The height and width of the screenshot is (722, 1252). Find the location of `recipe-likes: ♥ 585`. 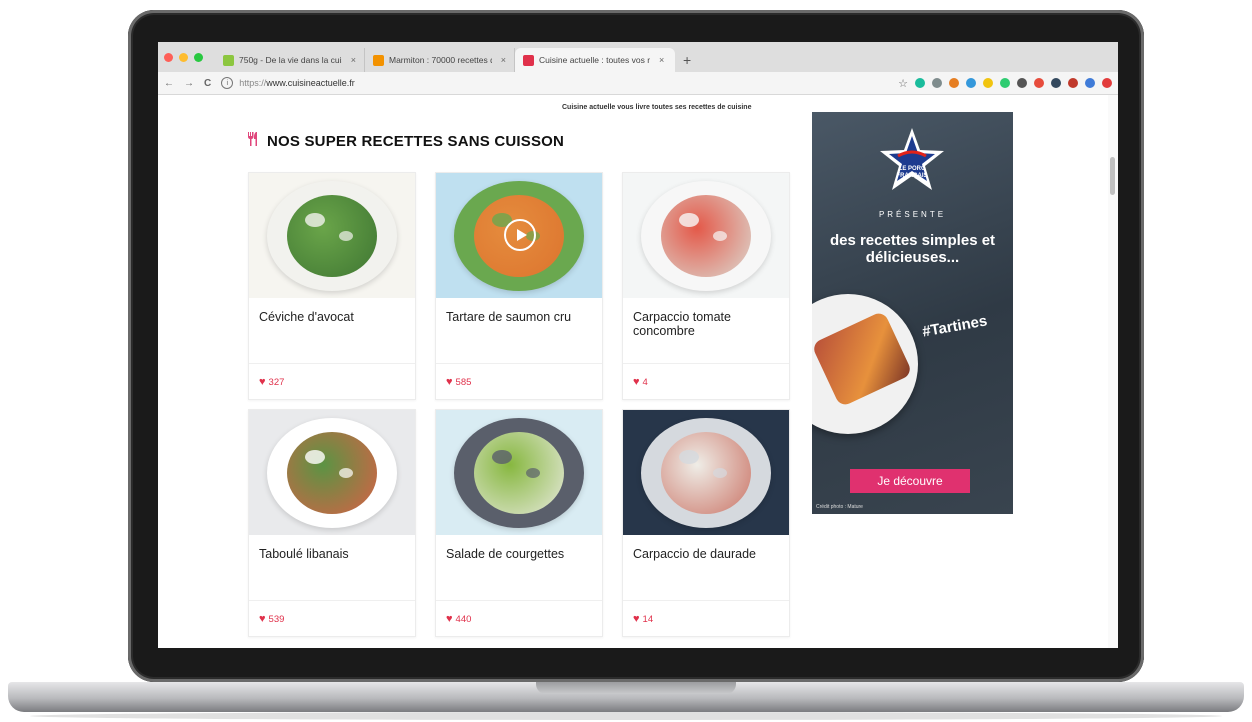

recipe-likes: ♥ 585 is located at coordinates (458, 382).